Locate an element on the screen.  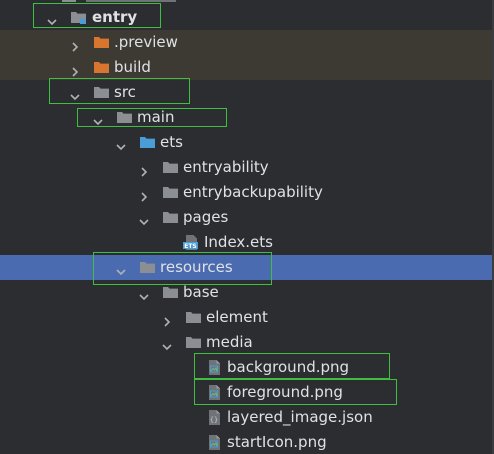
partial-row-above is located at coordinates (247, 2).